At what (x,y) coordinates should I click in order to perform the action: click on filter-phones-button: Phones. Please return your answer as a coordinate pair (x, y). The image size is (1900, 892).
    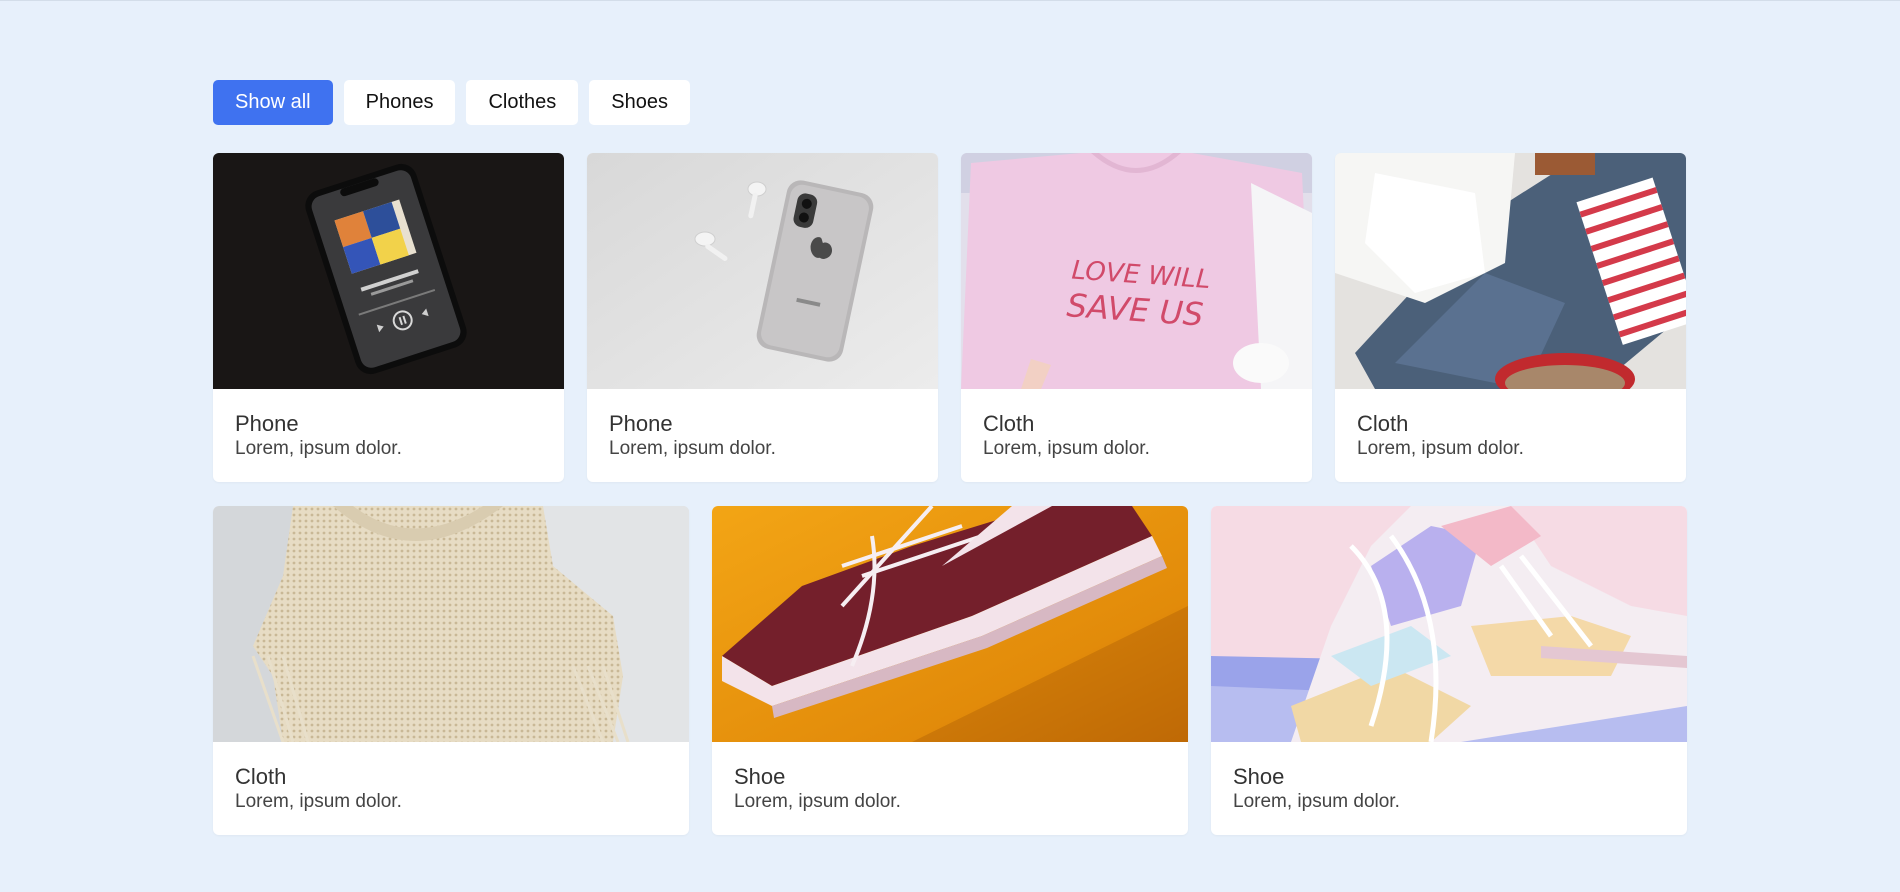
    Looking at the image, I should click on (399, 102).